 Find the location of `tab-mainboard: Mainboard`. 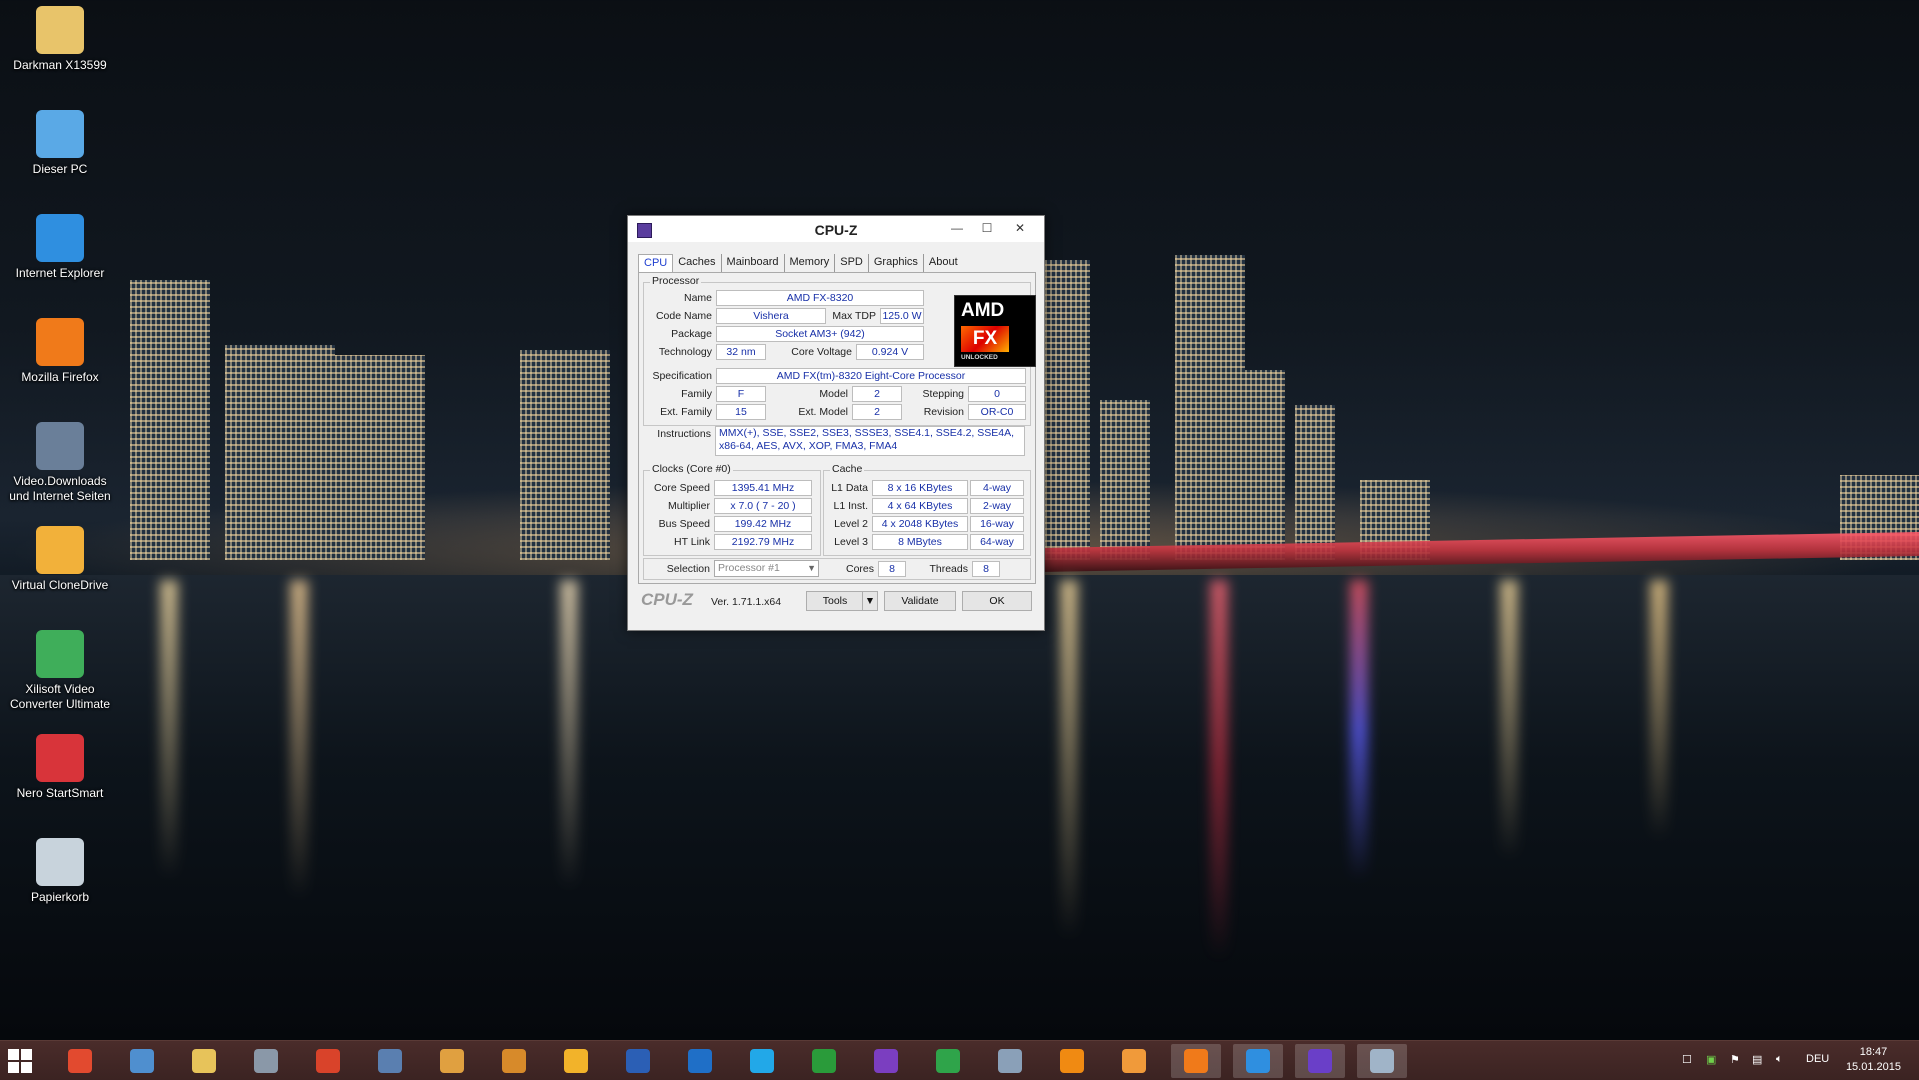

tab-mainboard: Mainboard is located at coordinates (753, 263).